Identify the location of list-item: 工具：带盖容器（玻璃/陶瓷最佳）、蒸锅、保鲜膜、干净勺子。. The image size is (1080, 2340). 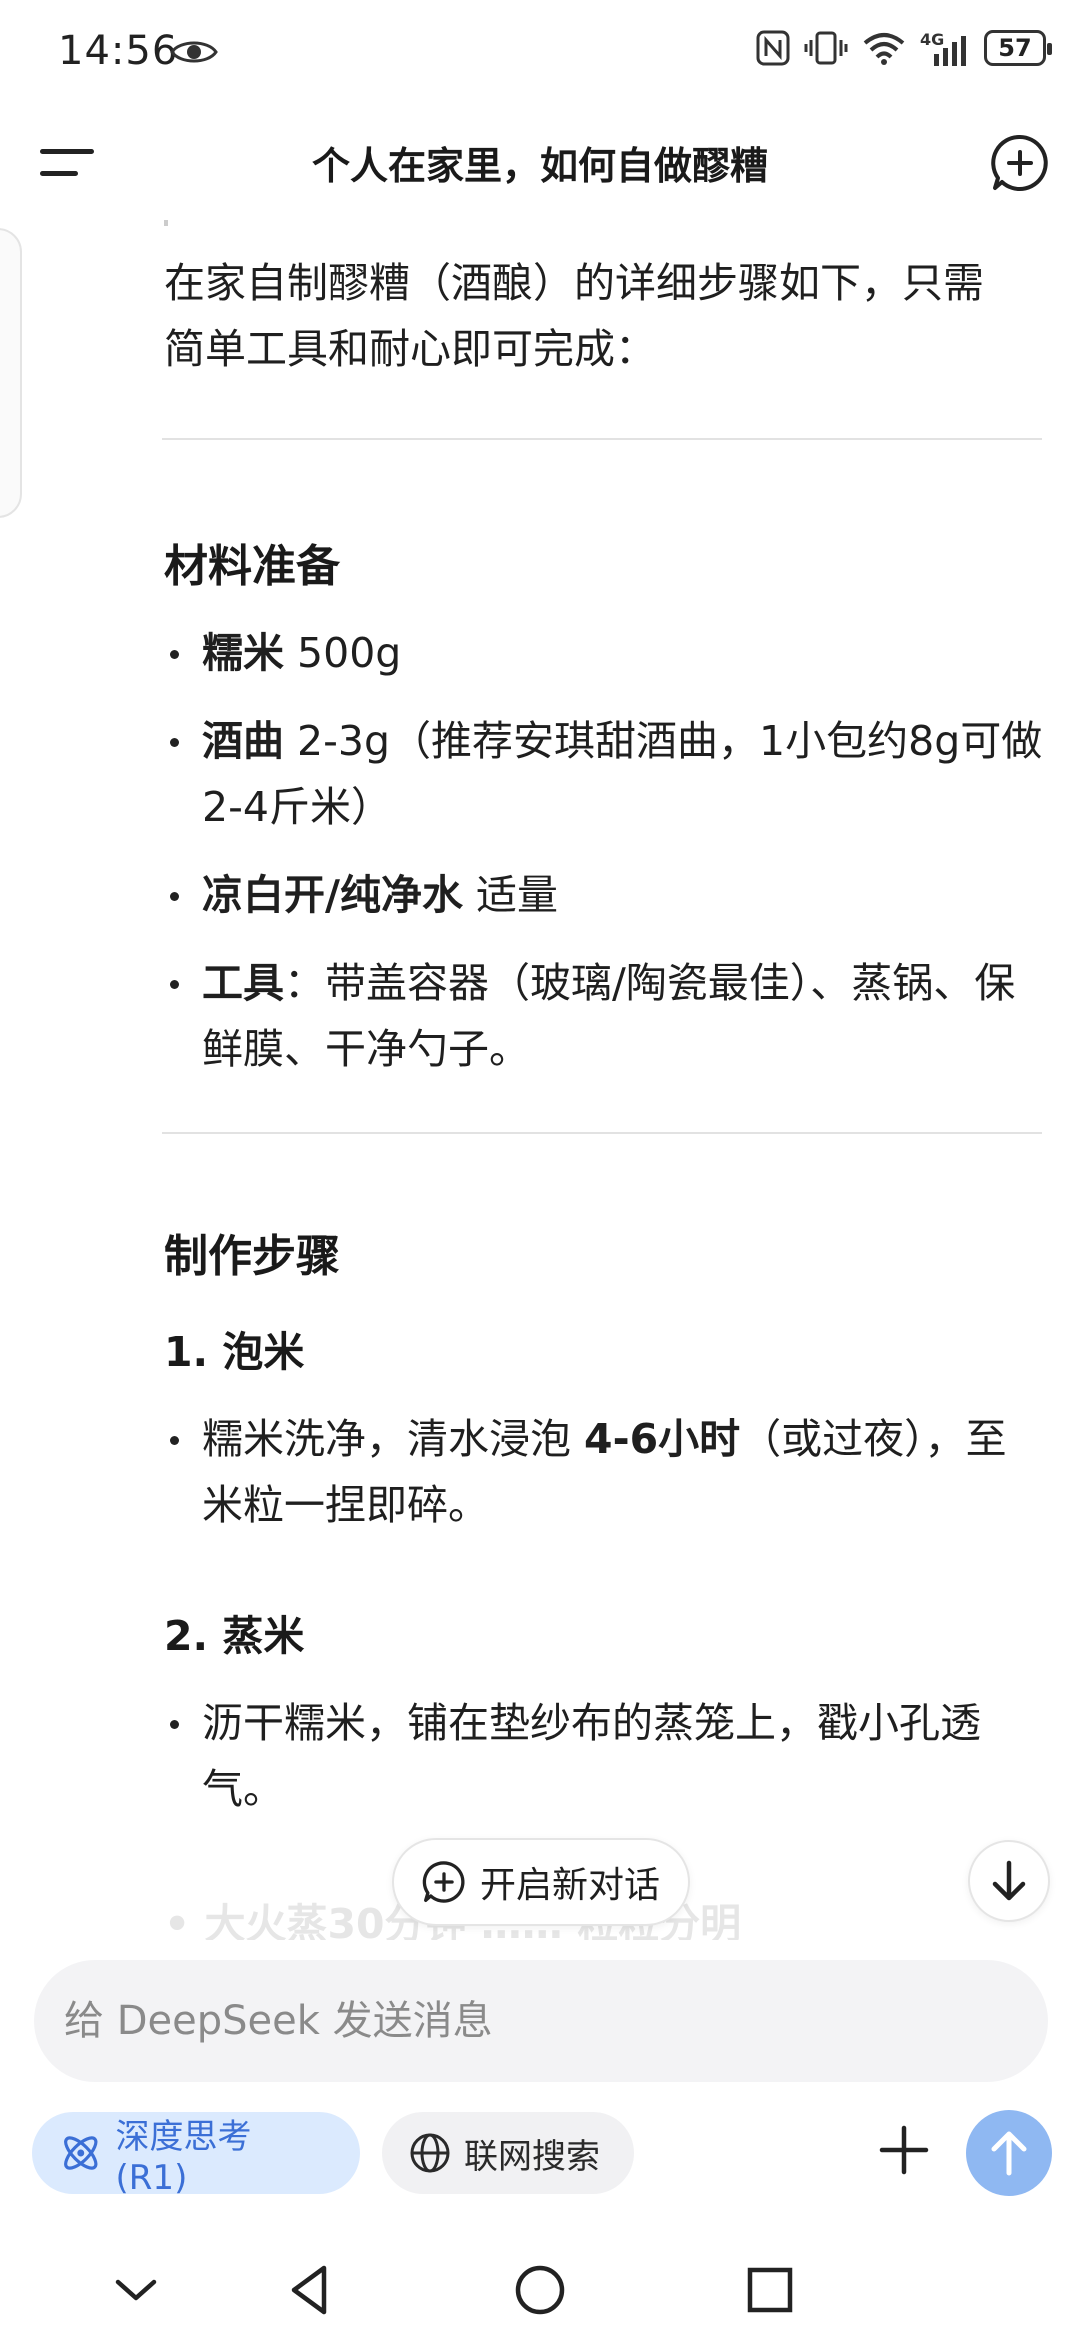
(604, 1016).